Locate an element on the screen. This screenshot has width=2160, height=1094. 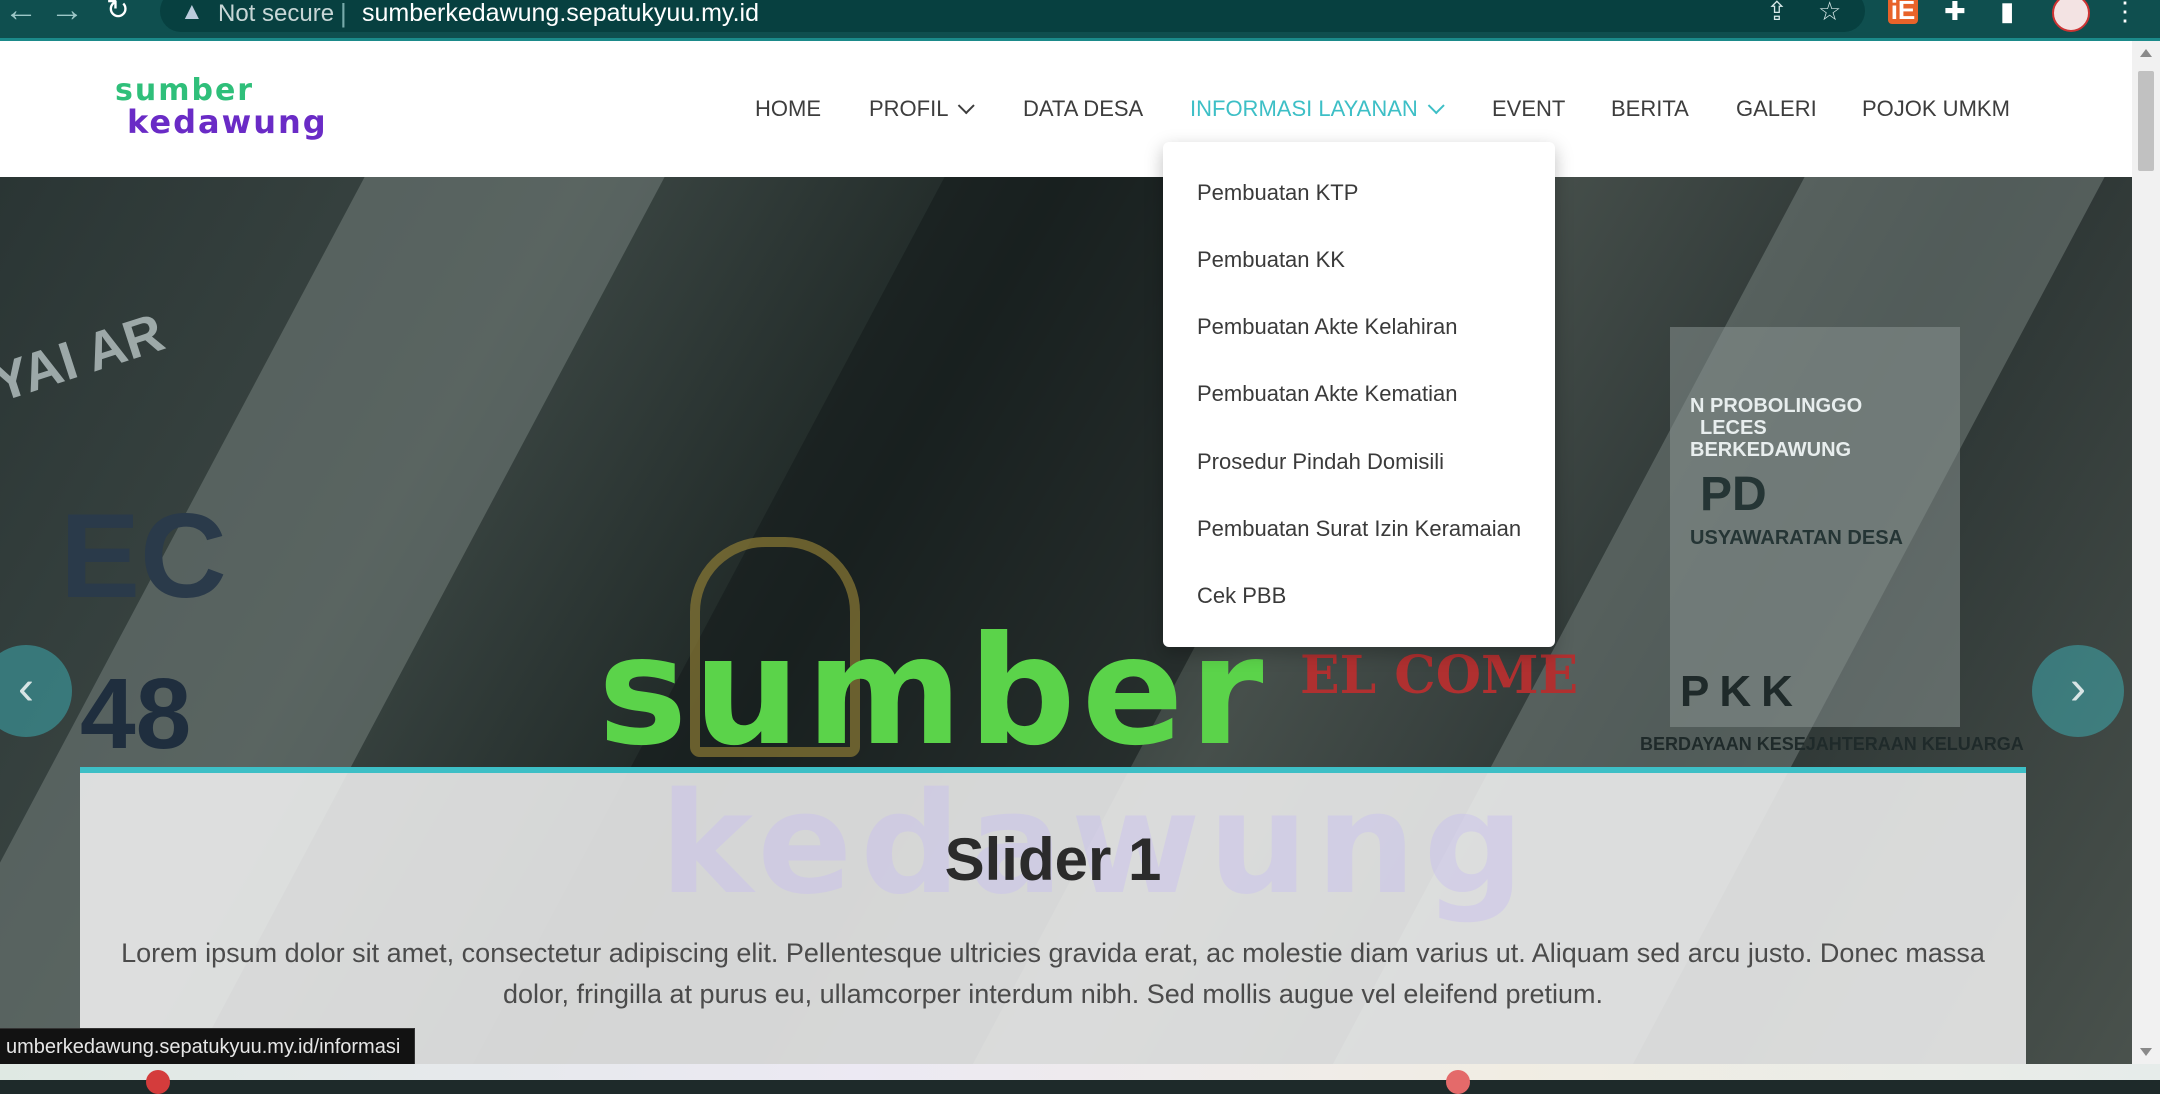
arrow-left-icon: ← is located at coordinates (21, 15).